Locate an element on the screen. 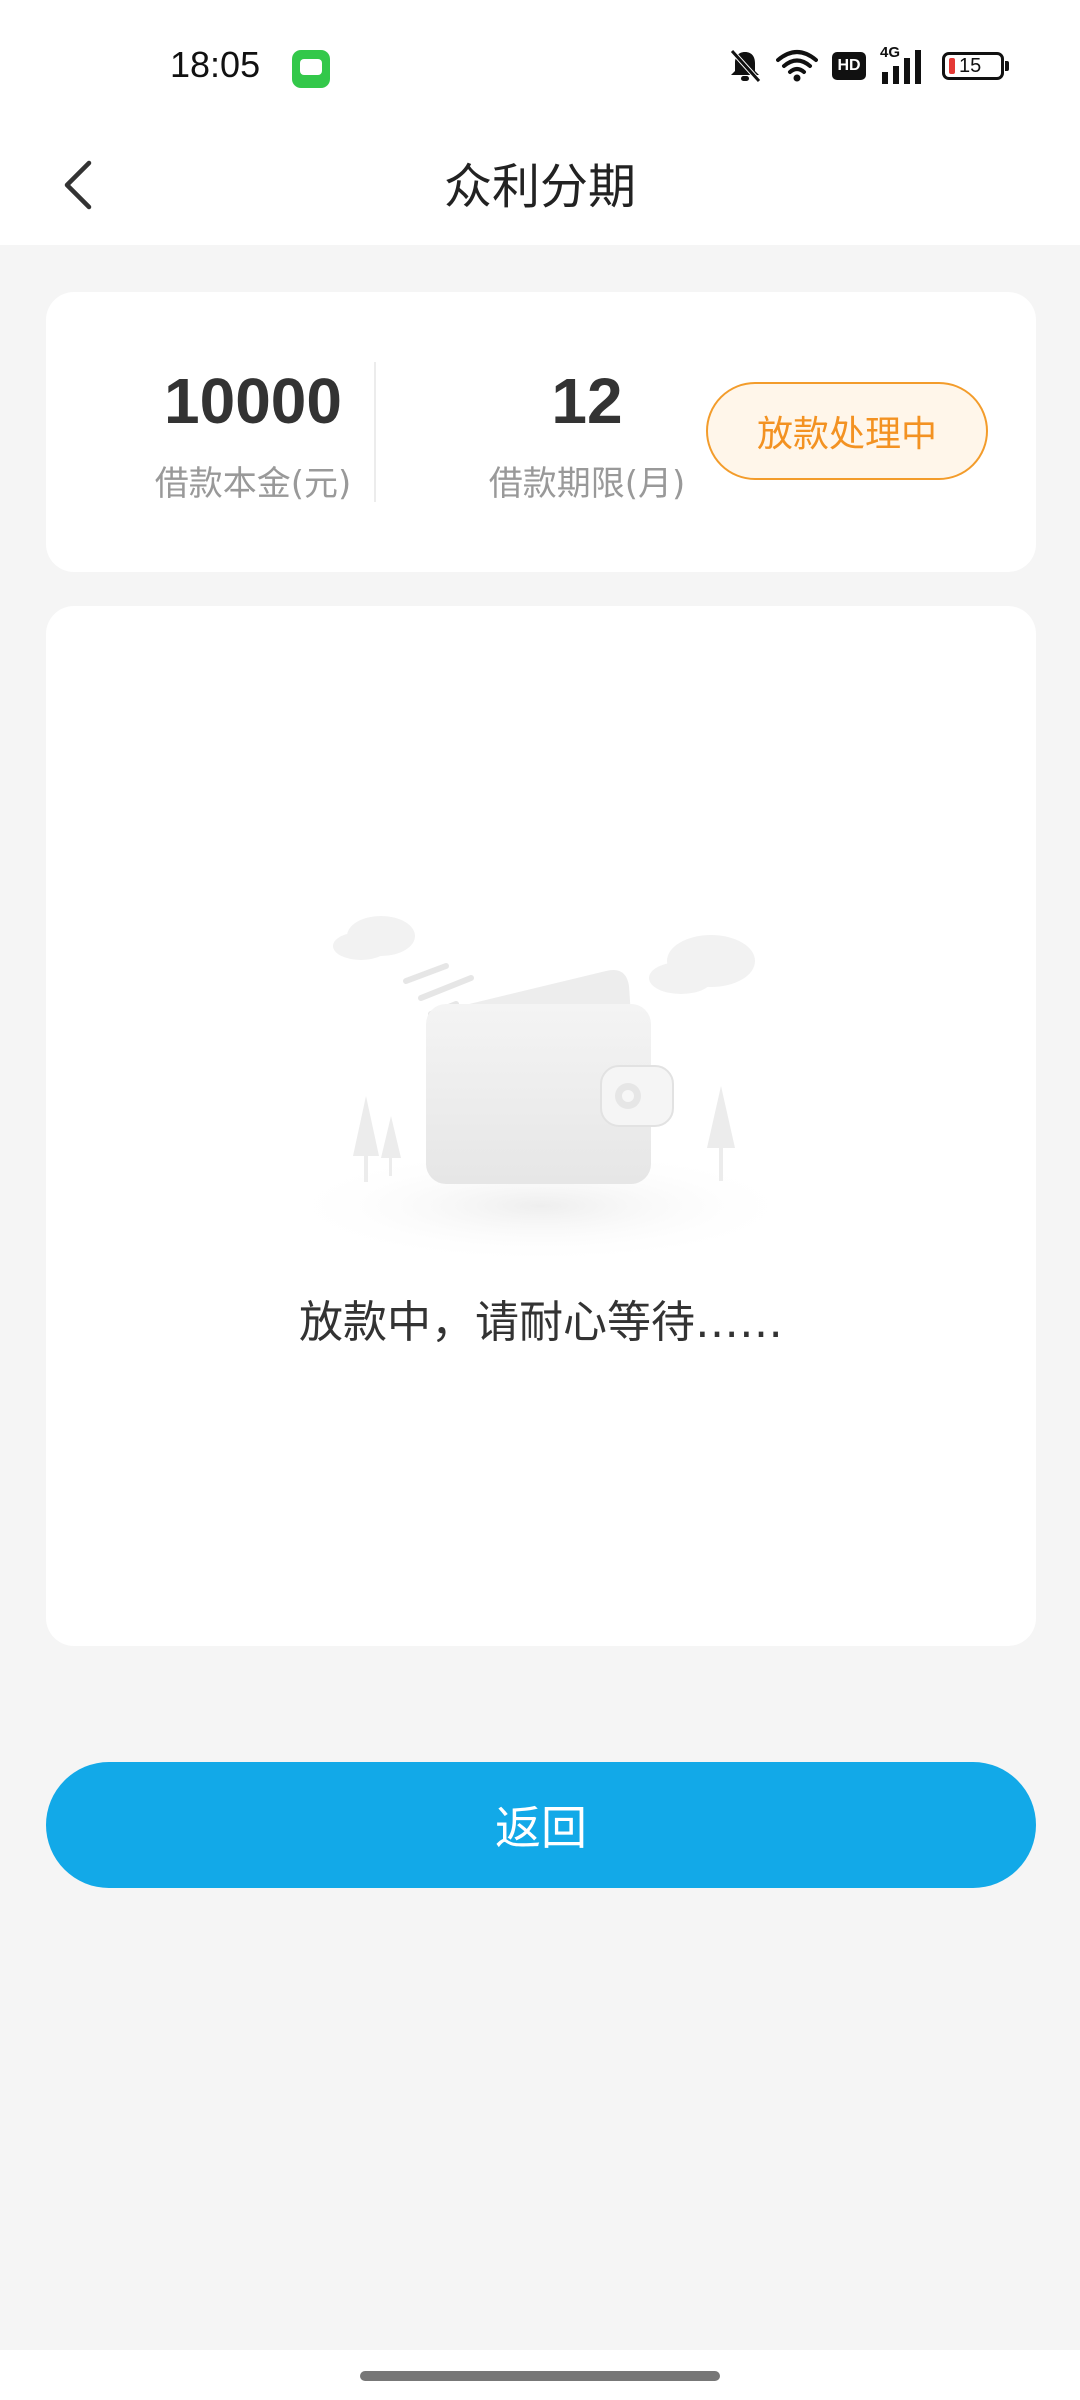  return-button: 返回 is located at coordinates (541, 1825).